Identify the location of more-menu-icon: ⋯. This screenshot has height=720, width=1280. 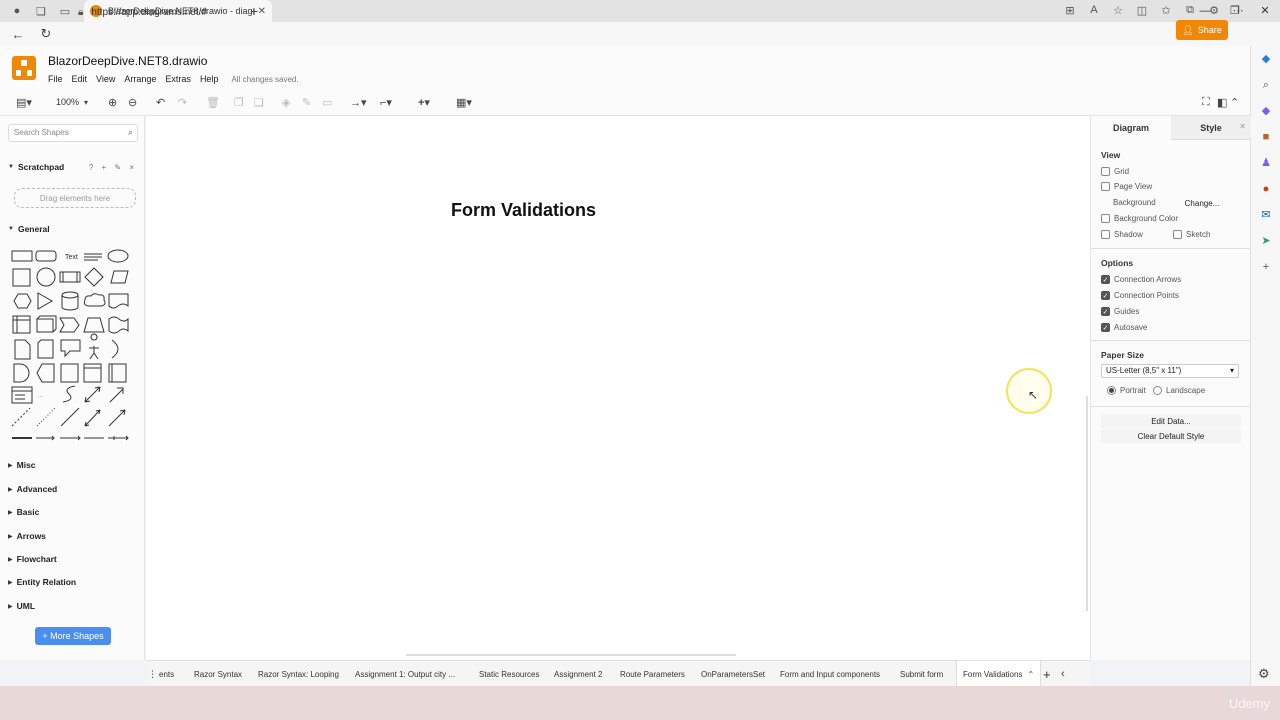
(1238, 10).